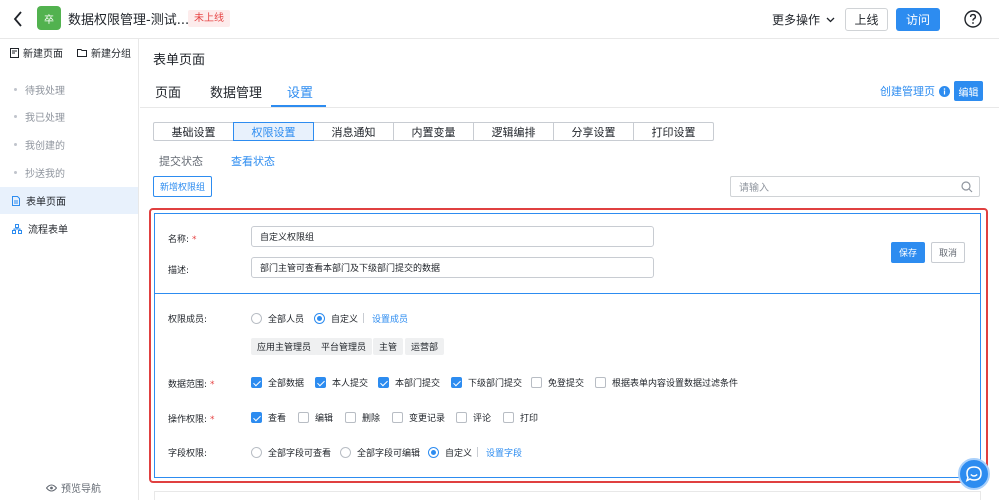  I want to click on desc-field: 部门主管可查看本部门及下级部门提交的数据, so click(452, 267).